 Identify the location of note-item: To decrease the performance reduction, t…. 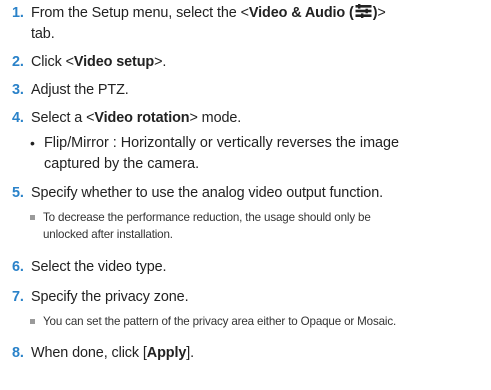
(257, 226).